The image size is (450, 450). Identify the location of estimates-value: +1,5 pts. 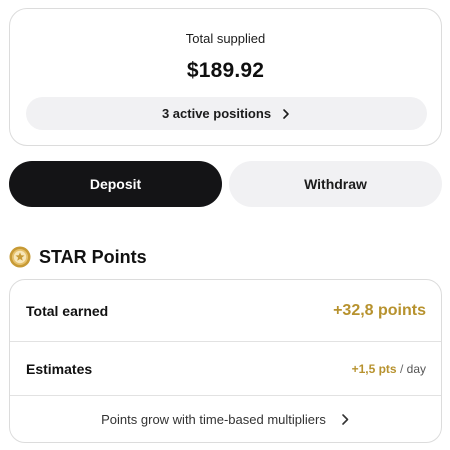
(374, 368).